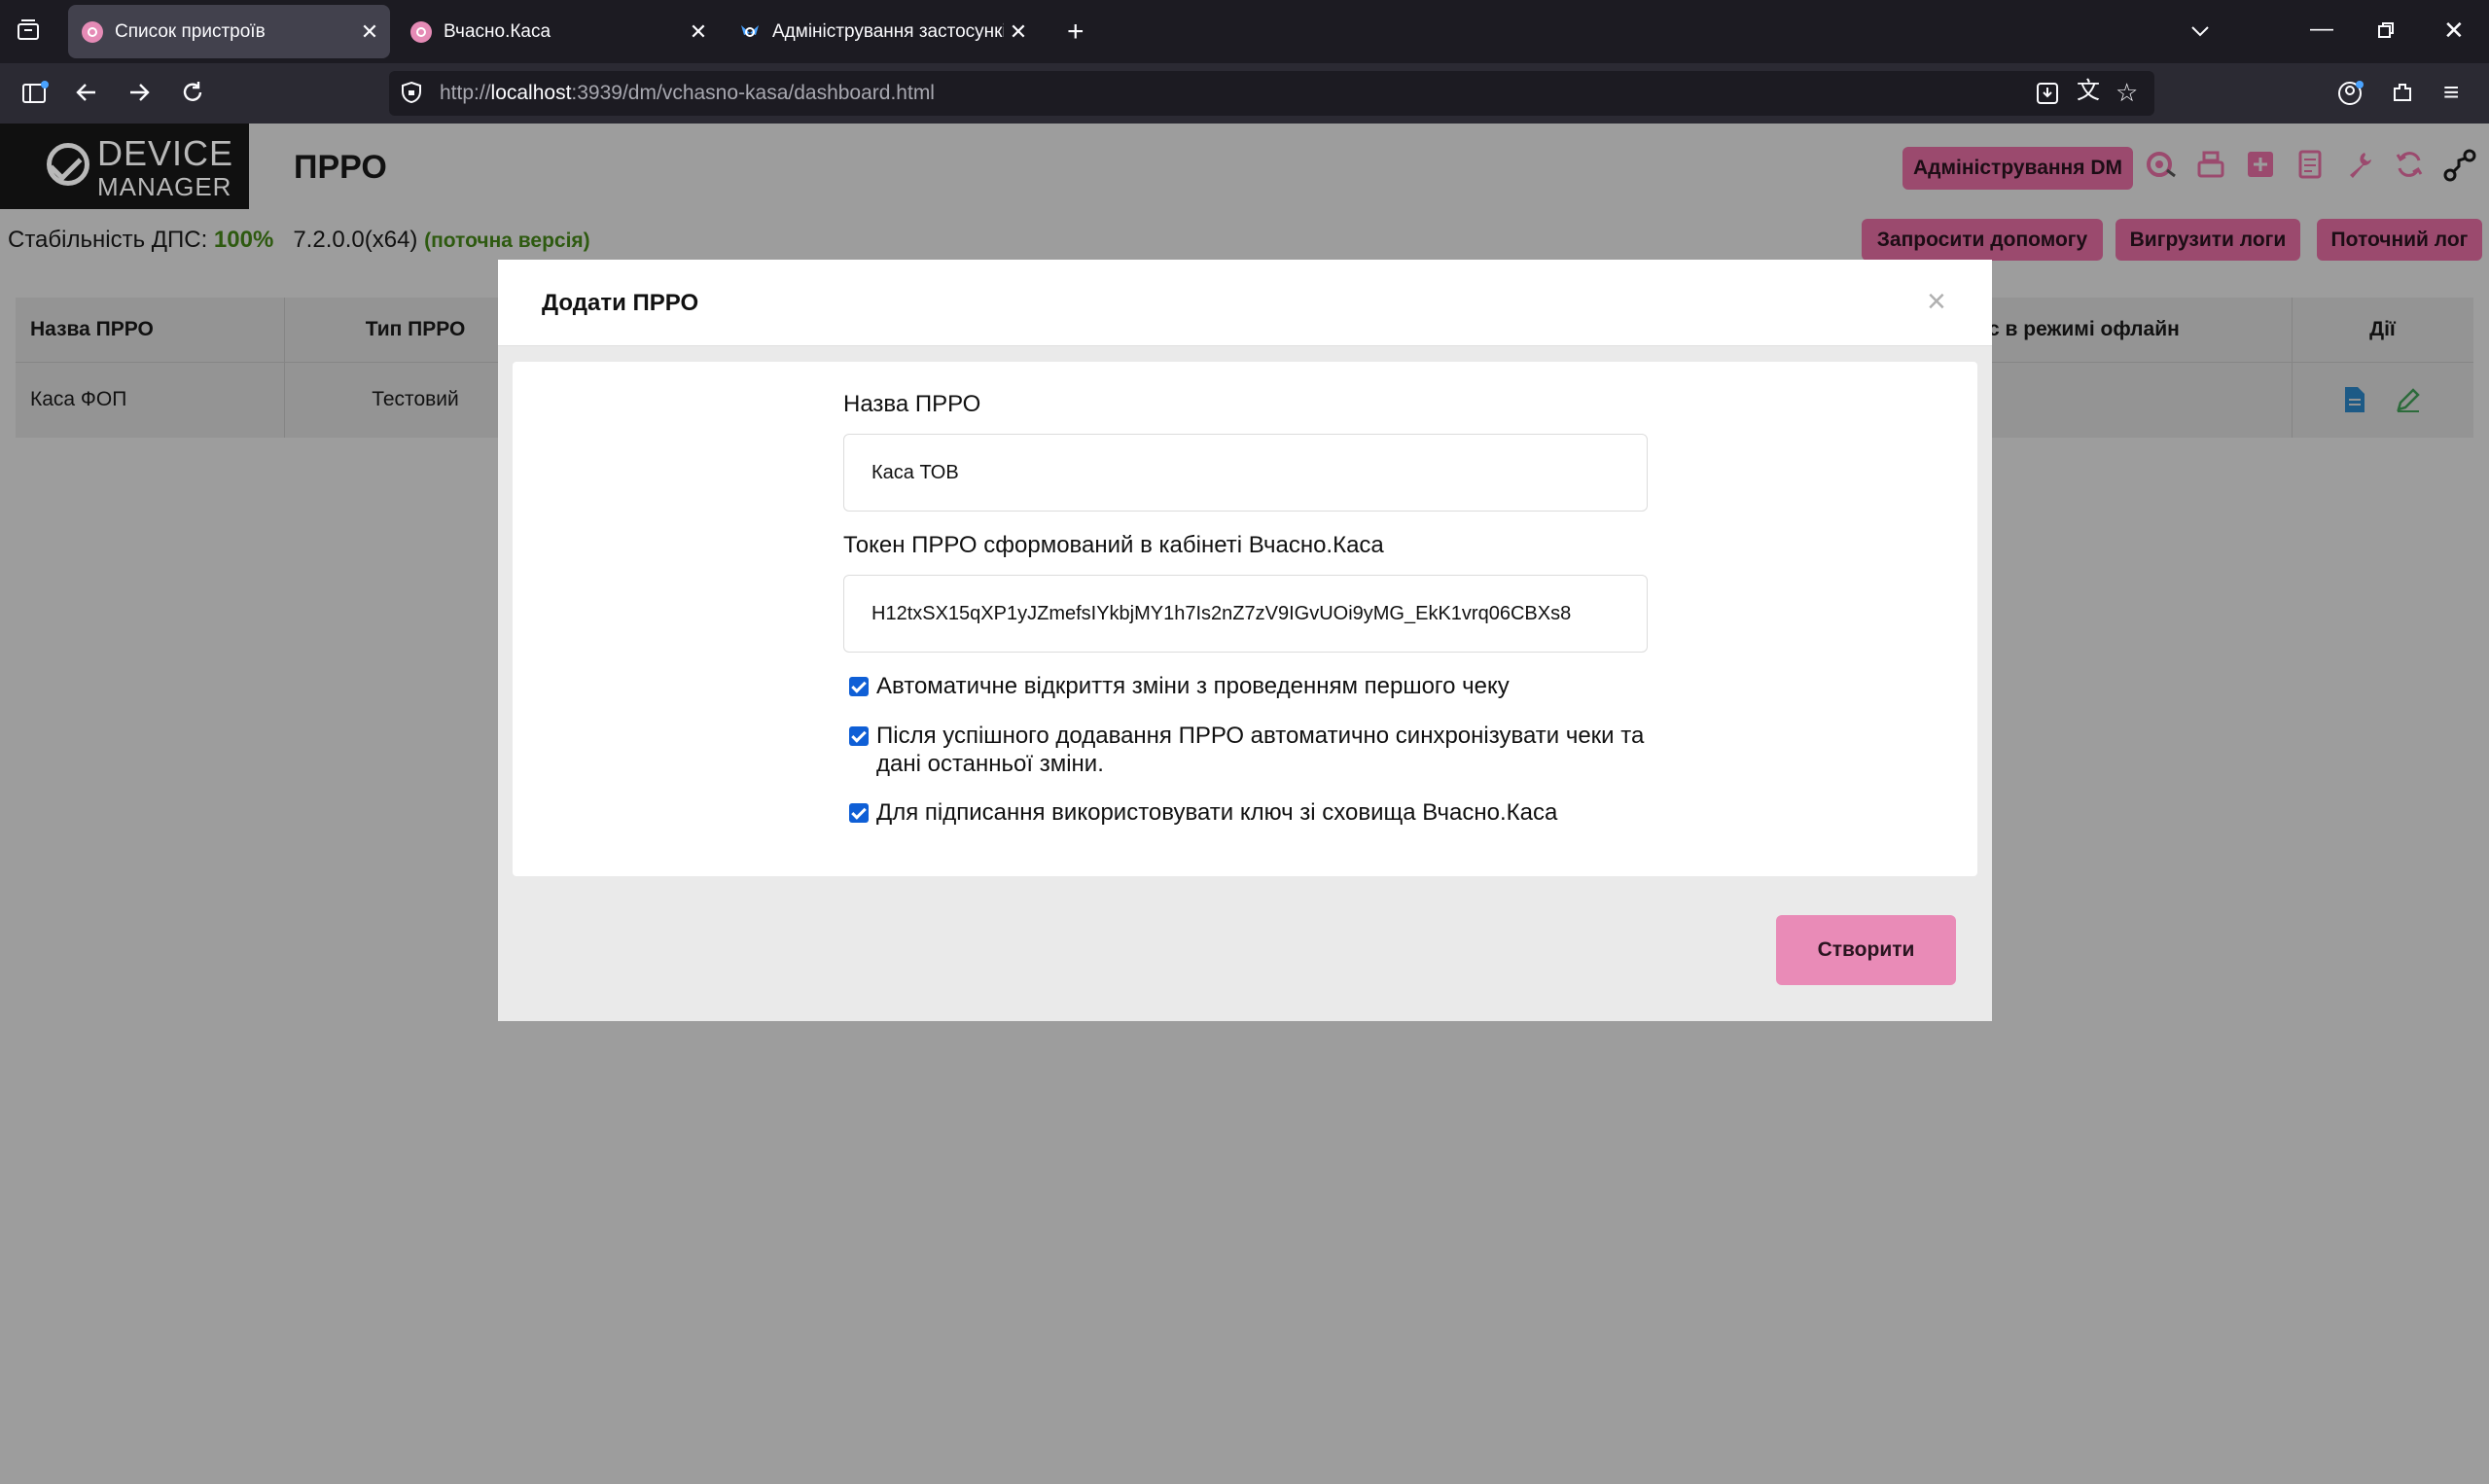 The width and height of the screenshot is (2489, 1484). Describe the element at coordinates (78, 399) in the screenshot. I see `table-cell-name: Каса ФОП` at that location.